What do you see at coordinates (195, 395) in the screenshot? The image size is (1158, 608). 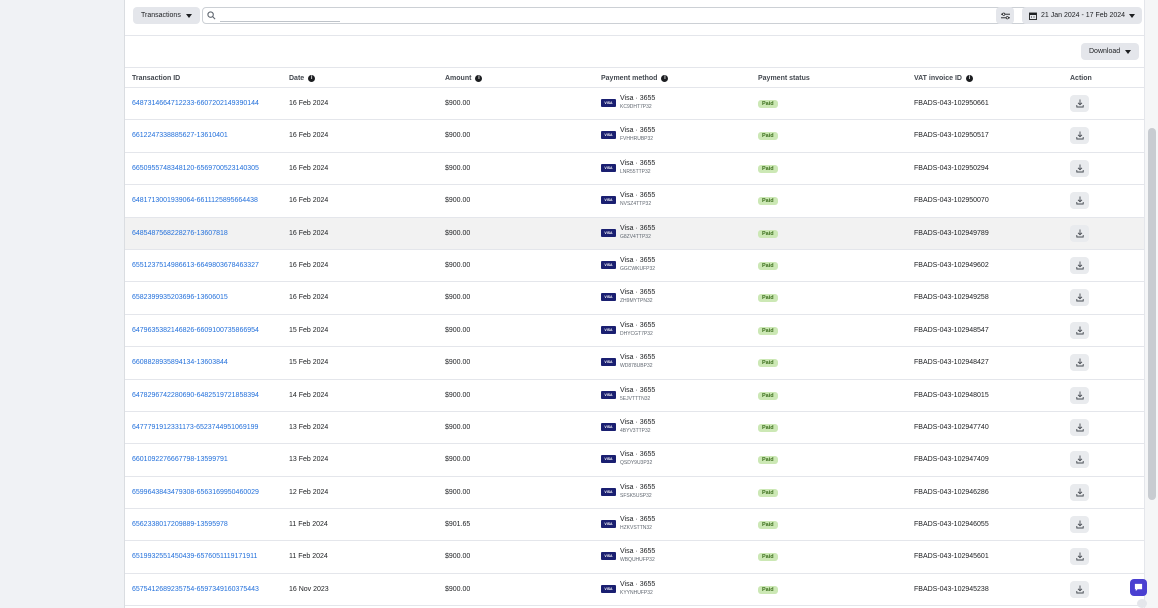 I see `transaction-id-link: 6478296742280690-6482519721858394` at bounding box center [195, 395].